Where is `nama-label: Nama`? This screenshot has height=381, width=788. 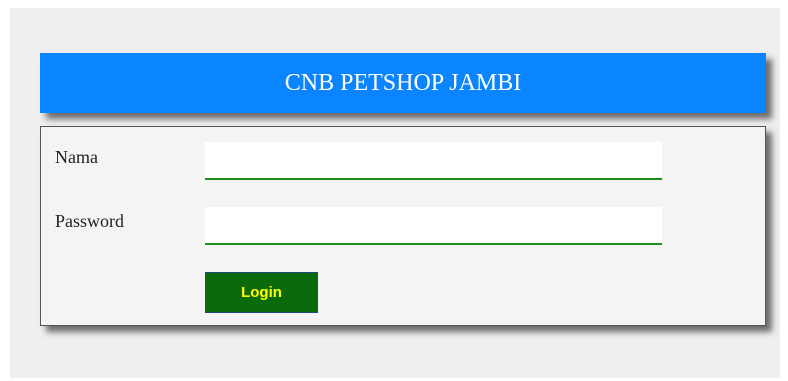 nama-label: Nama is located at coordinates (76, 157).